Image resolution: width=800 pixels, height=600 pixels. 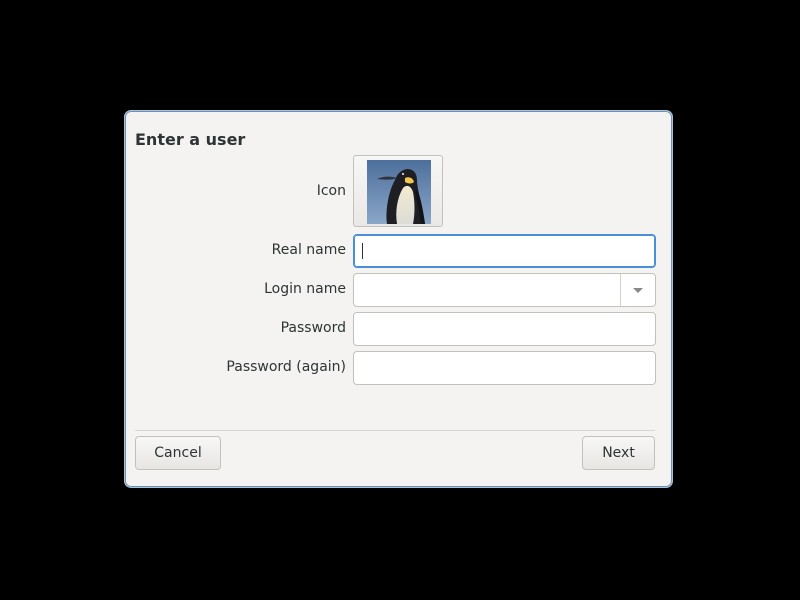 I want to click on real-name-input, so click(x=504, y=251).